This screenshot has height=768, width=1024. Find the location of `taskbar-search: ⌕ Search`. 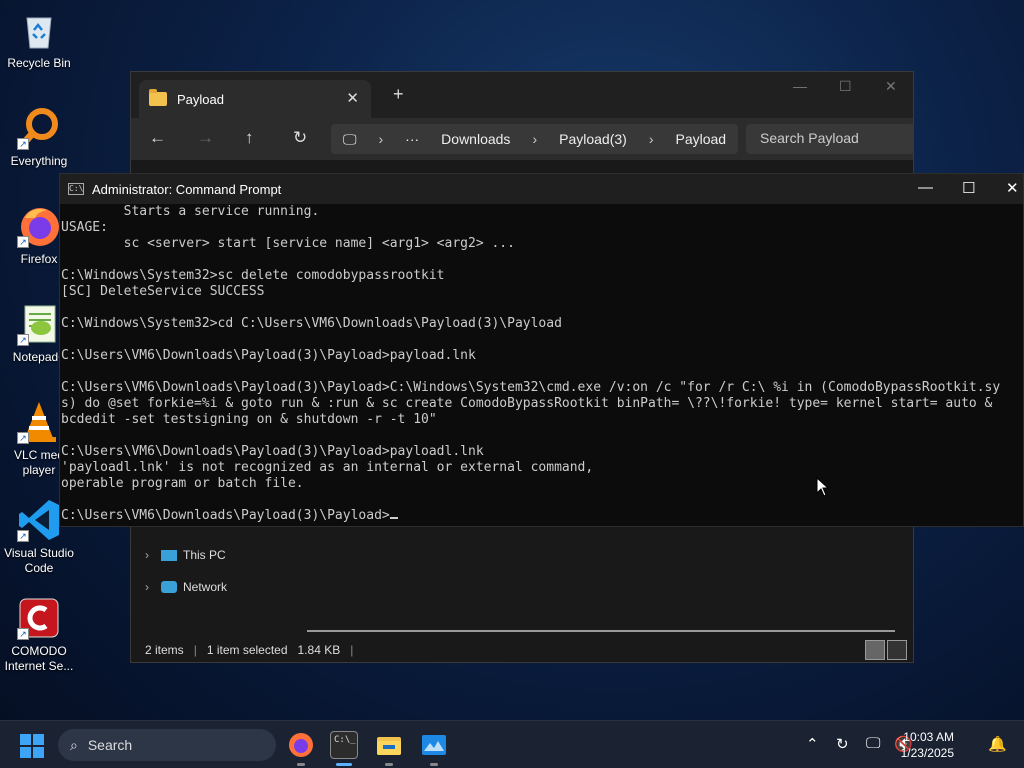

taskbar-search: ⌕ Search is located at coordinates (167, 745).